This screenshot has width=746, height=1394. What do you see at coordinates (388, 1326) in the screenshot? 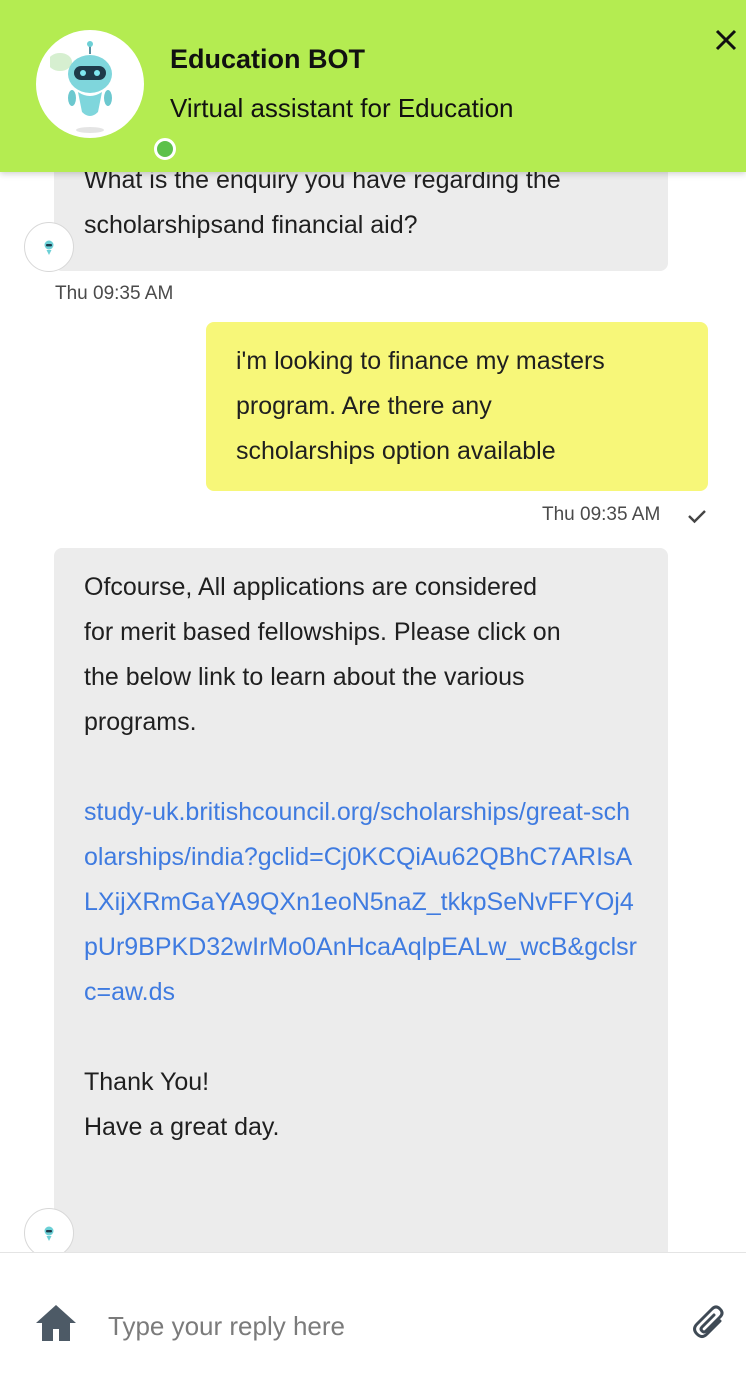
I see `reply-input` at bounding box center [388, 1326].